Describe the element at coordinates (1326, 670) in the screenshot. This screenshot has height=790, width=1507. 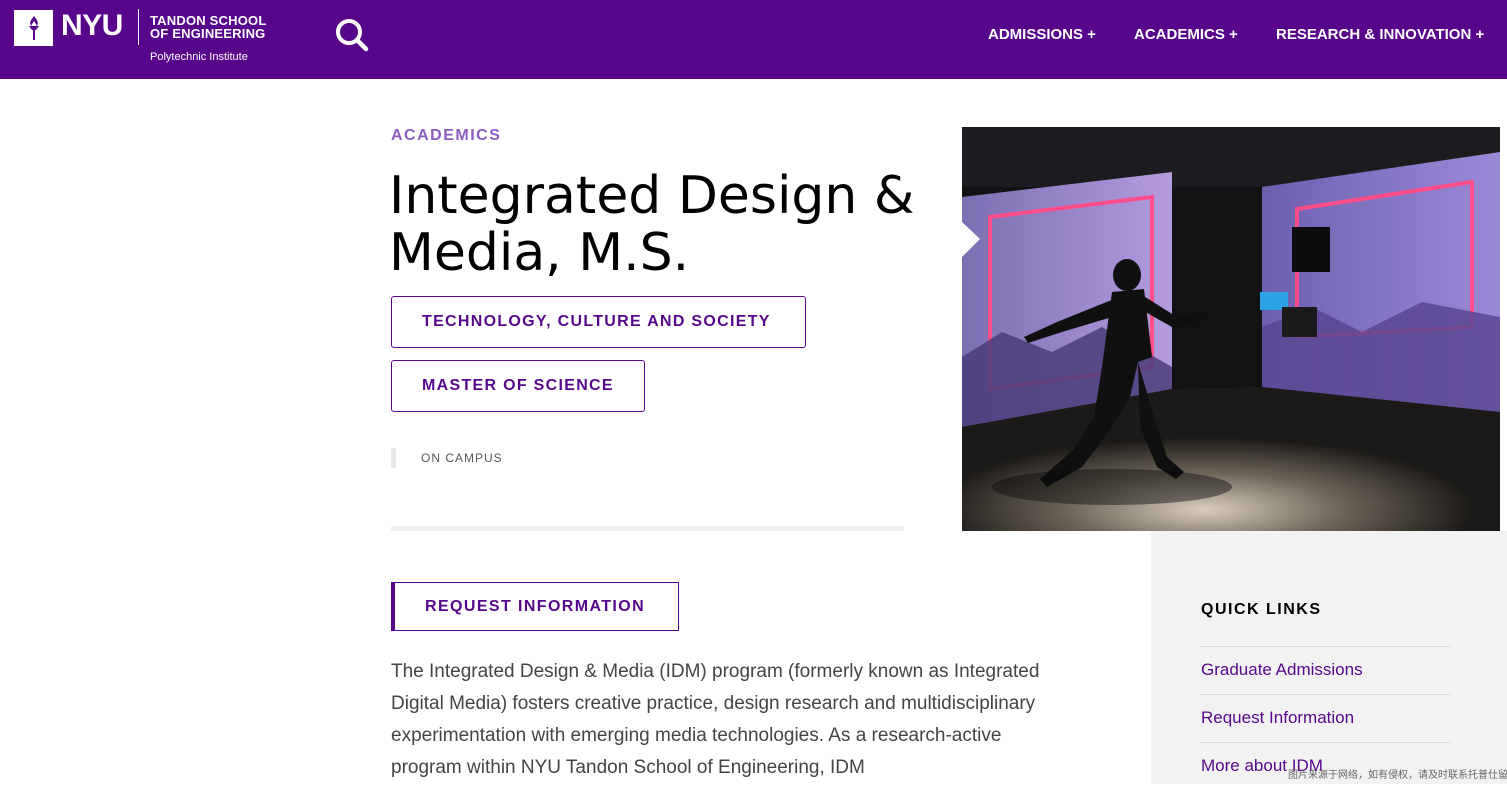
I see `quick-link-graduate-admissions: Graduate Admissions` at that location.